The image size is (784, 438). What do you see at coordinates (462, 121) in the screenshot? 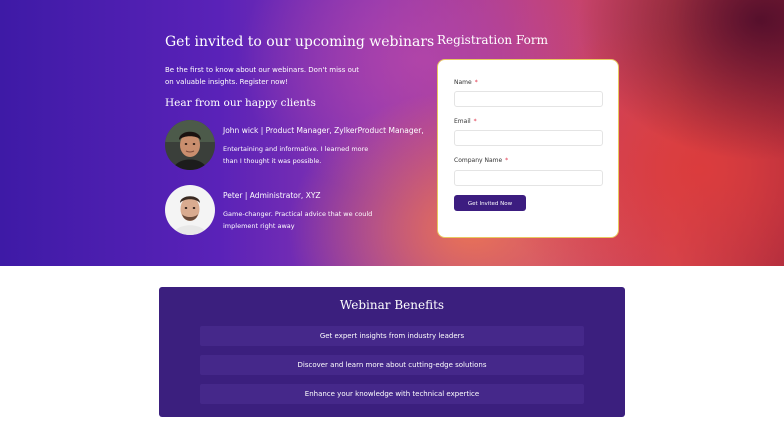
I see `email-label-text: Email` at bounding box center [462, 121].